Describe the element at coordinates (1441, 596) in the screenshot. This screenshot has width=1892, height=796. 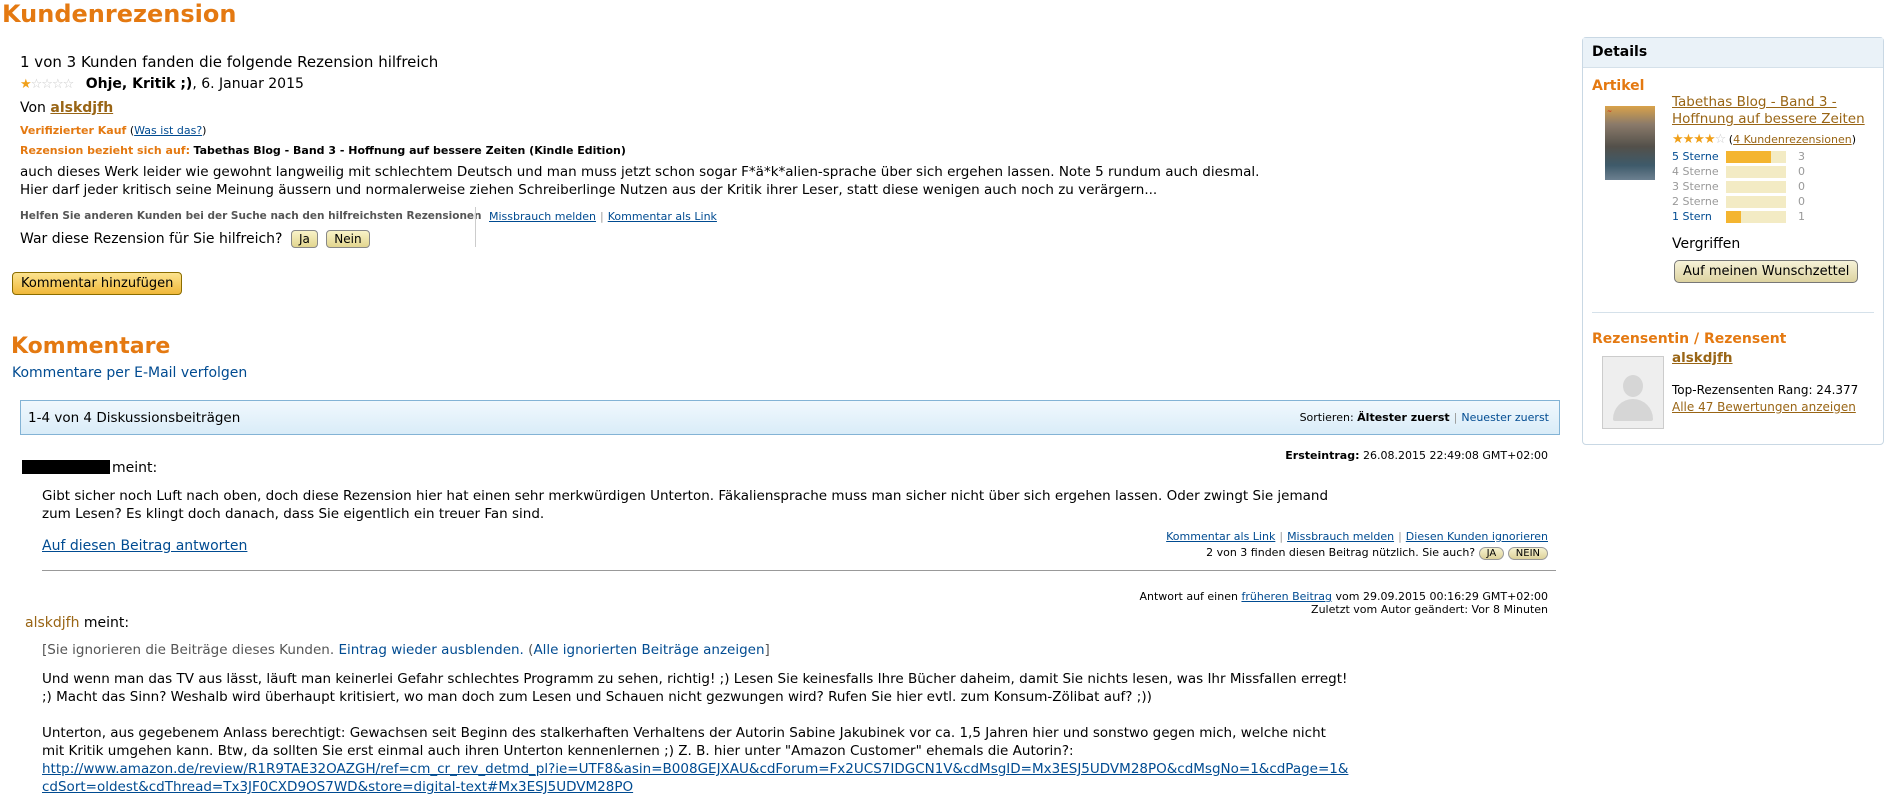
I see `answer-suffix: vom 29.09.2015 00:16:29 GMT+02:00` at that location.